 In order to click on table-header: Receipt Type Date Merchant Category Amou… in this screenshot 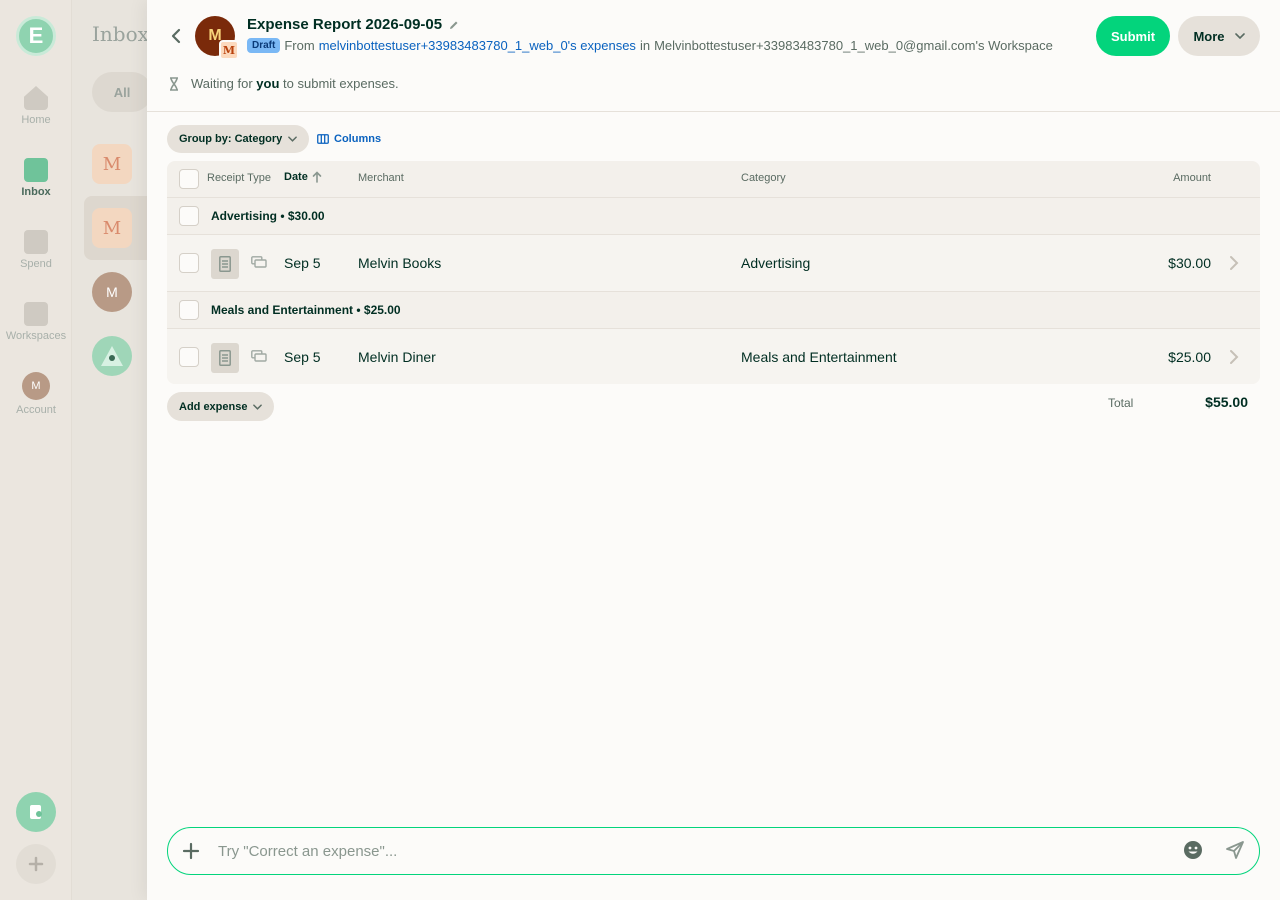, I will do `click(713, 179)`.